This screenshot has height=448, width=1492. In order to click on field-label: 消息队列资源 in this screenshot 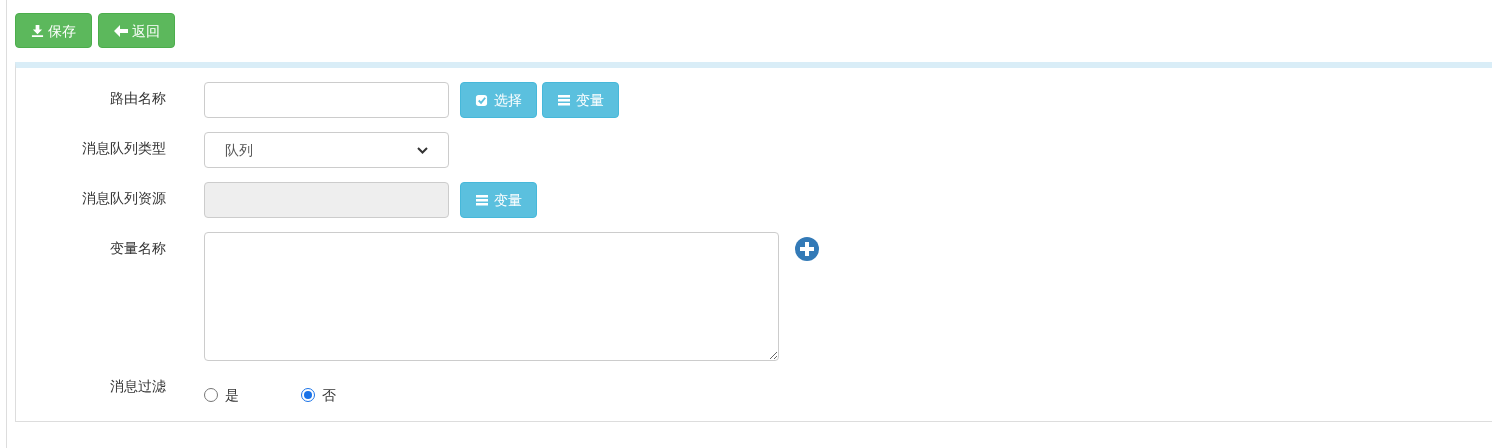, I will do `click(123, 198)`.